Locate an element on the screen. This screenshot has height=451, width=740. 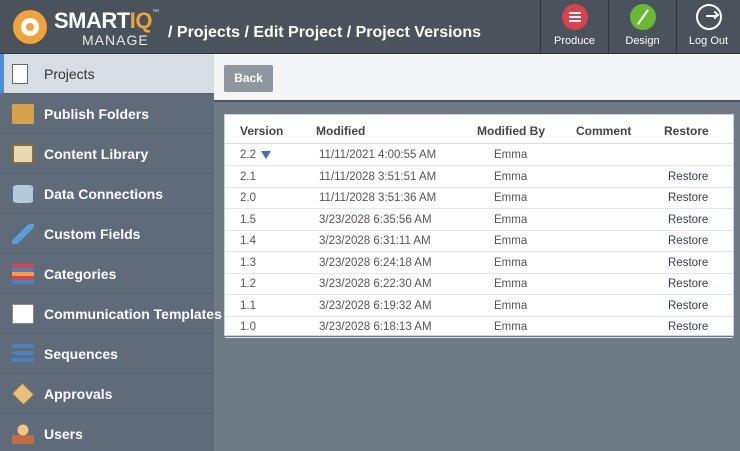
column-header-version: Version is located at coordinates (262, 131).